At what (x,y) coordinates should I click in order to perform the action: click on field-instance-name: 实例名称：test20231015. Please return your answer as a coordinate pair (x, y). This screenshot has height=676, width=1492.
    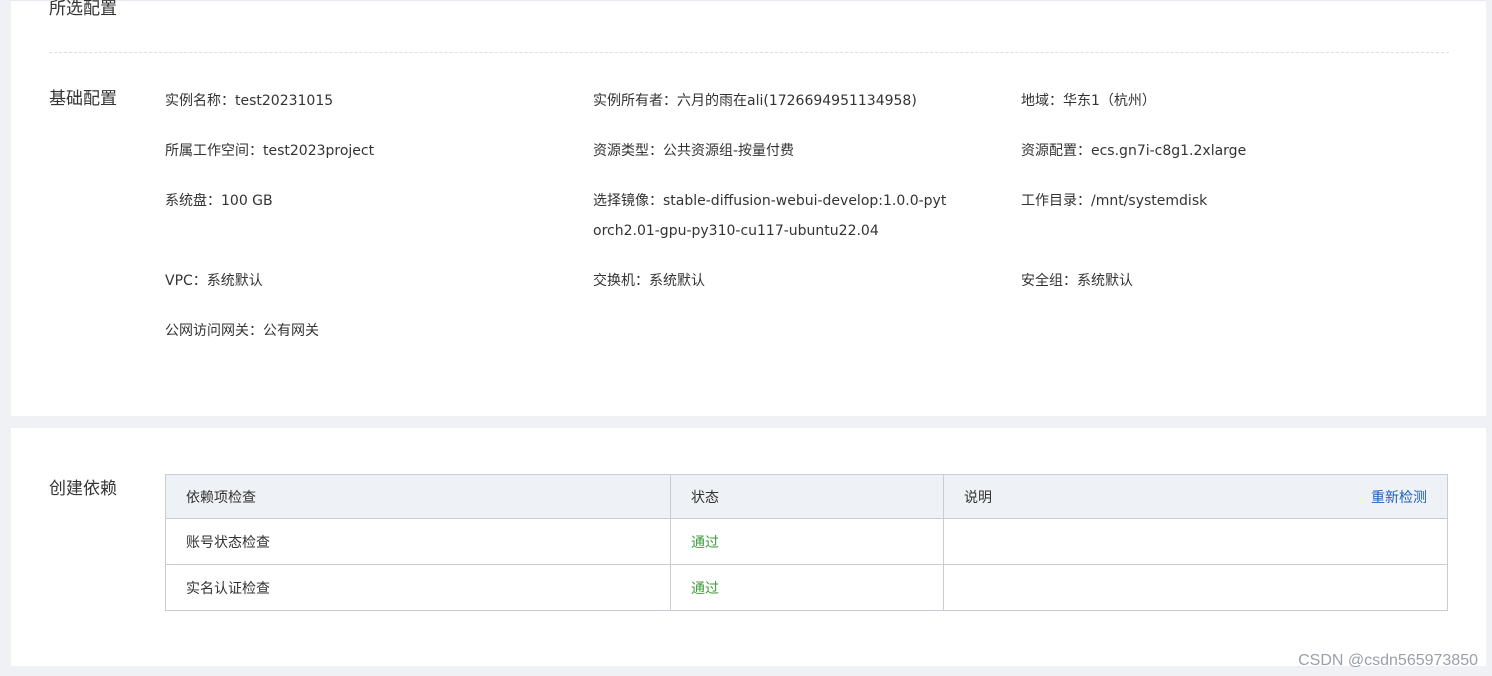
    Looking at the image, I should click on (379, 111).